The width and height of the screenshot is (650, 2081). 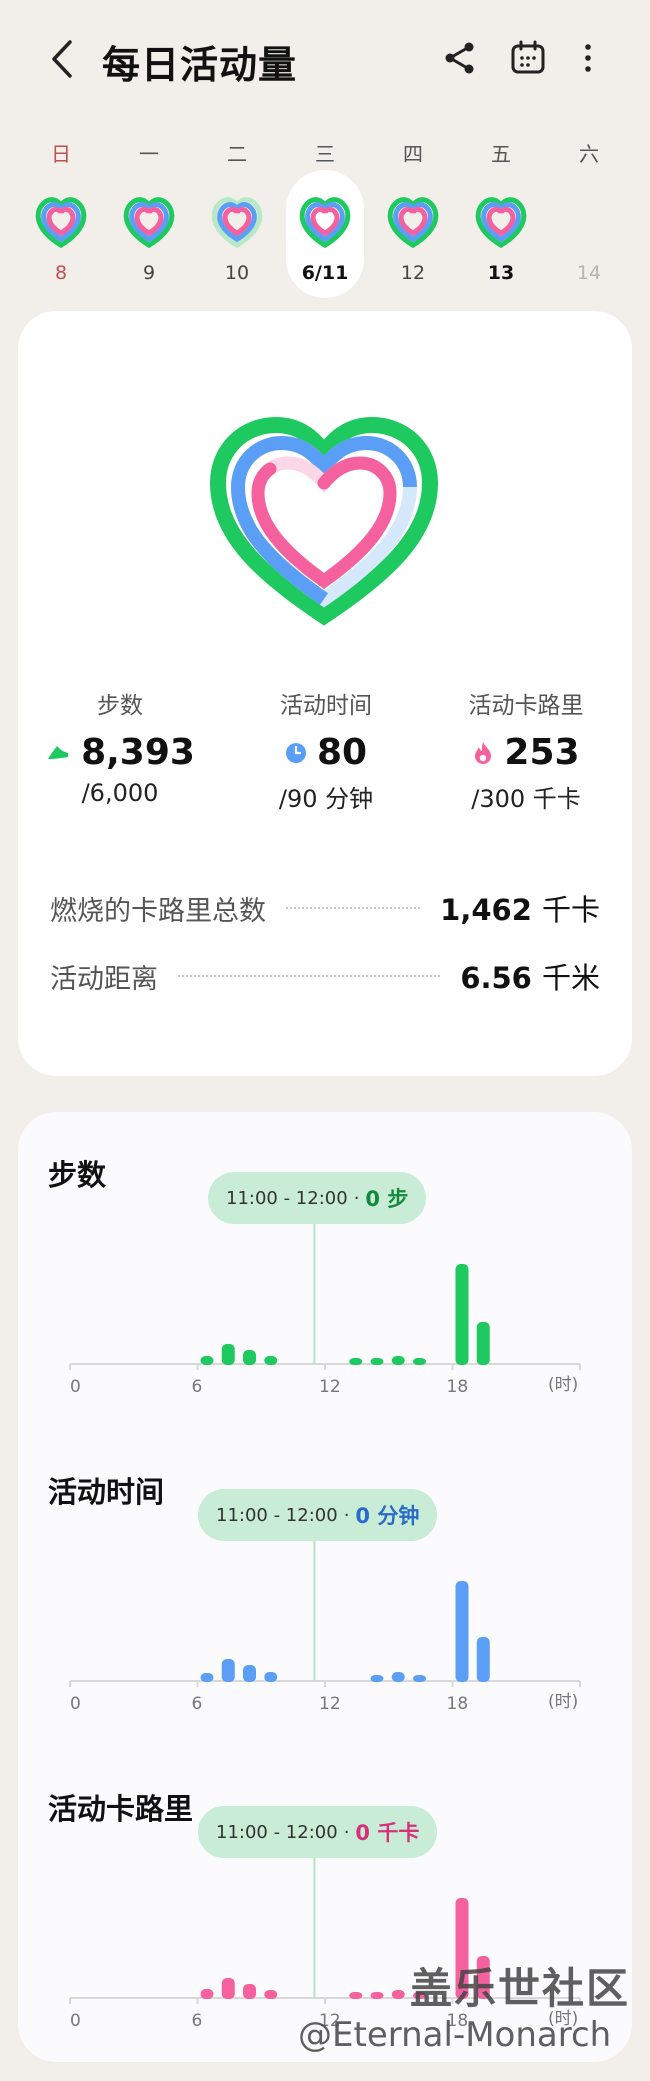 I want to click on active-time-bar-chart: 0 6 12 18 (时), so click(x=325, y=1651).